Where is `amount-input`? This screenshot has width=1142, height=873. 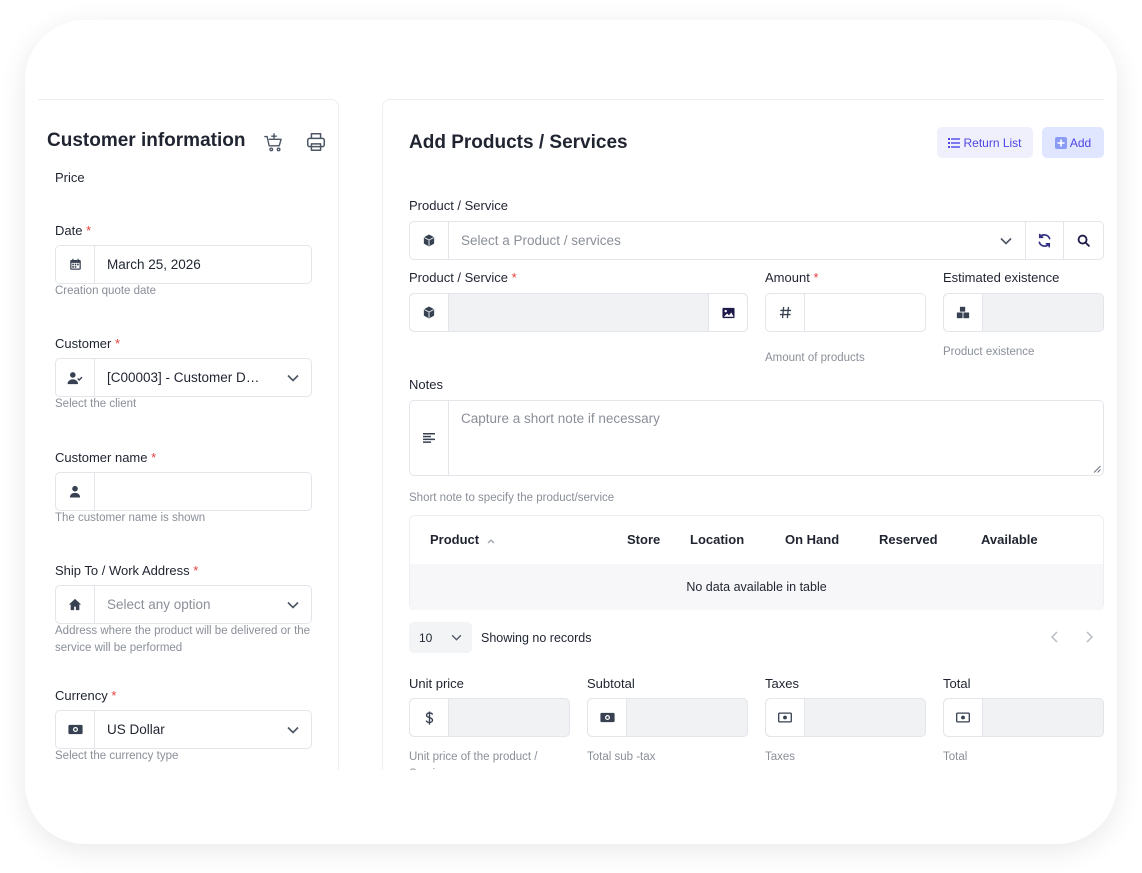 amount-input is located at coordinates (845, 312).